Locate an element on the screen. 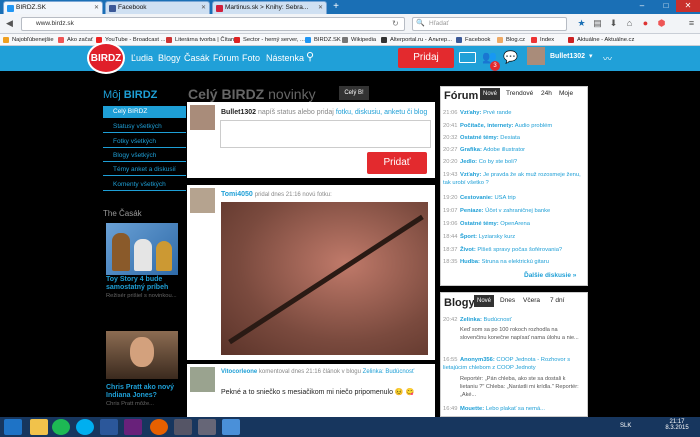  sidebar-item-temy: Témy anket a diskusií is located at coordinates (144, 170).